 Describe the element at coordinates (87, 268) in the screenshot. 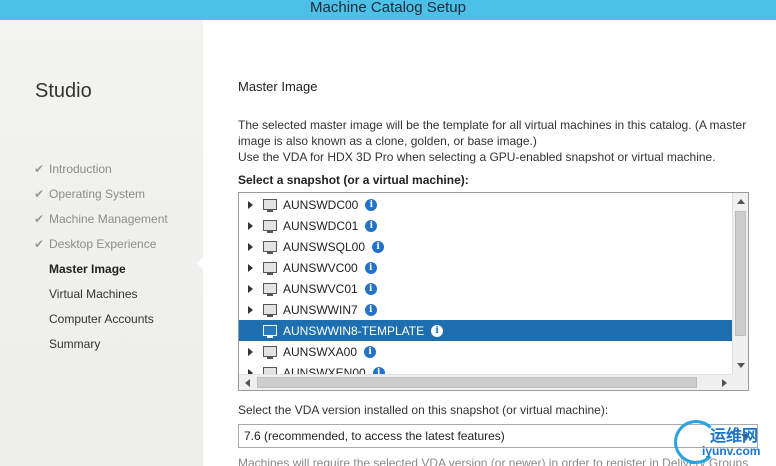

I see `step-master-image: Master Image` at that location.